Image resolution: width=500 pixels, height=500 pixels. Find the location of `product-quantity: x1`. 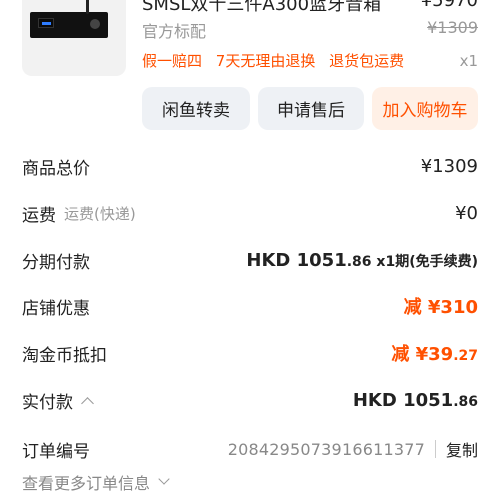

product-quantity: x1 is located at coordinates (468, 61).